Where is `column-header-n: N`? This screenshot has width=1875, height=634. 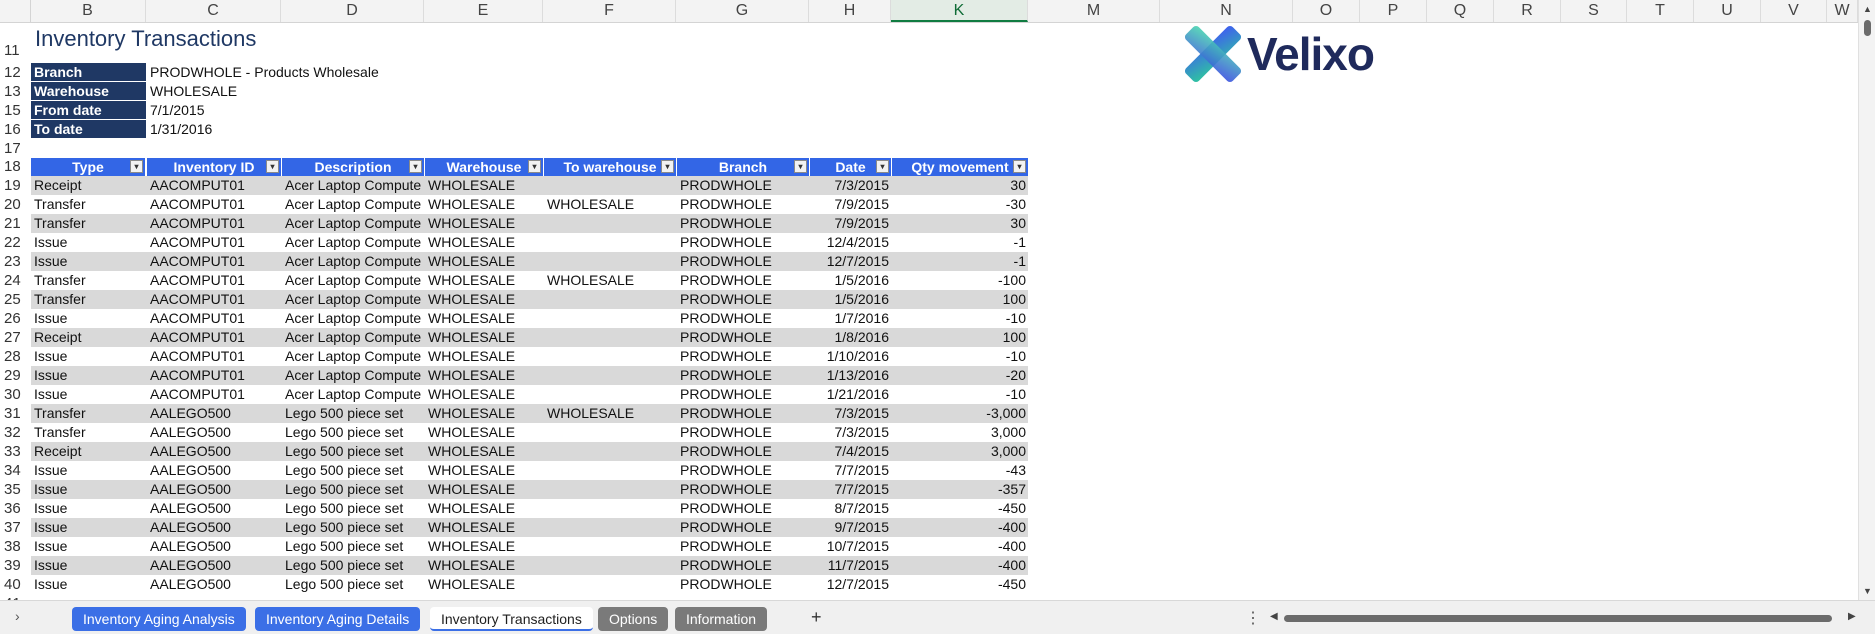
column-header-n: N is located at coordinates (1226, 11).